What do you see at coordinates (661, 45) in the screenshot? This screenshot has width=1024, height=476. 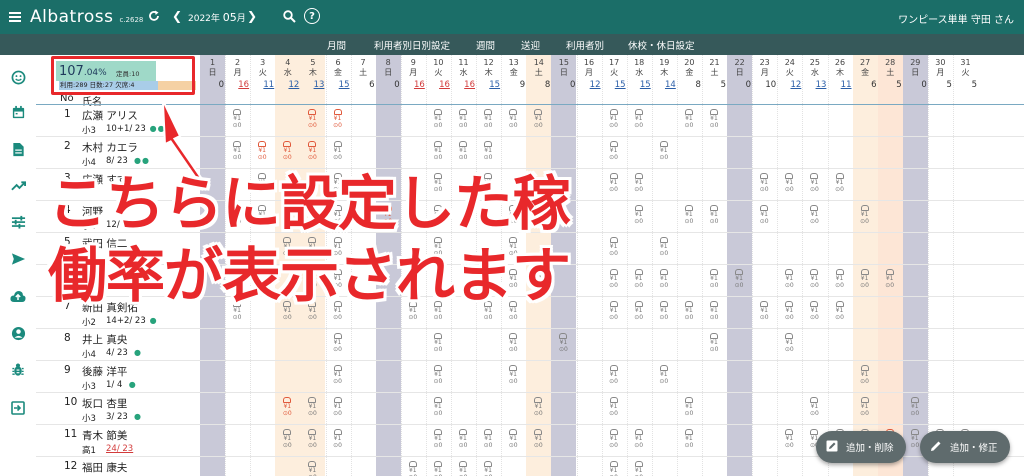 I see `nav-holiday-settings: 休校・休日設定` at bounding box center [661, 45].